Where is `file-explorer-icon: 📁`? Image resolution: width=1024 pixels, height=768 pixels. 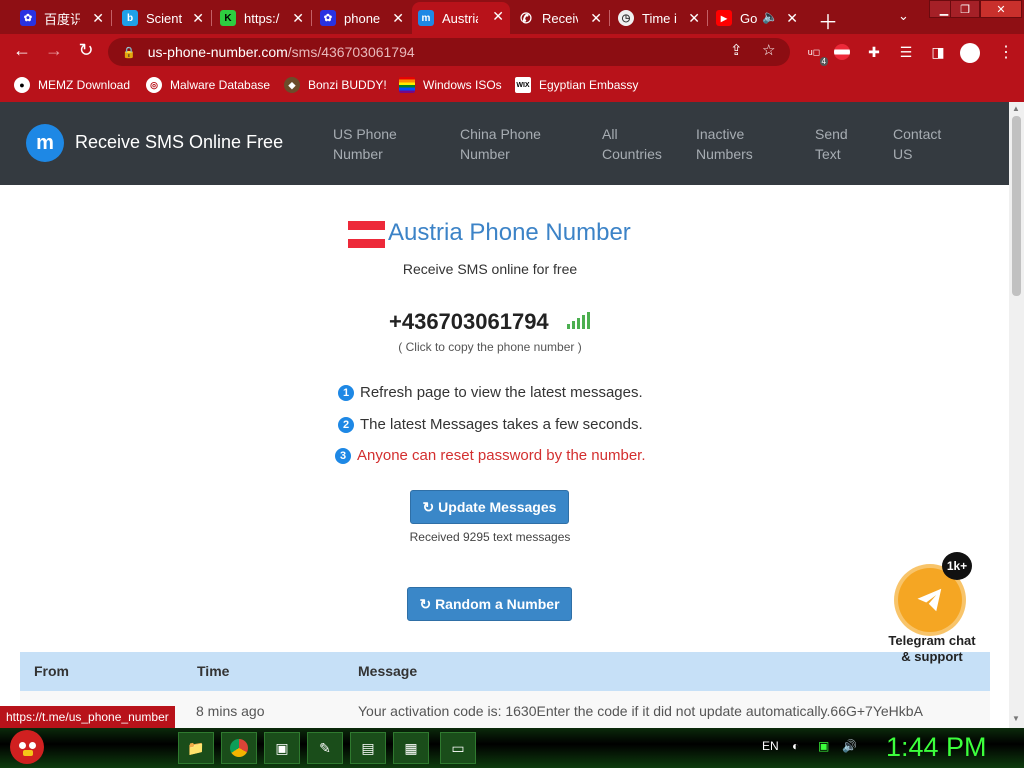
file-explorer-icon: 📁 is located at coordinates (196, 748).